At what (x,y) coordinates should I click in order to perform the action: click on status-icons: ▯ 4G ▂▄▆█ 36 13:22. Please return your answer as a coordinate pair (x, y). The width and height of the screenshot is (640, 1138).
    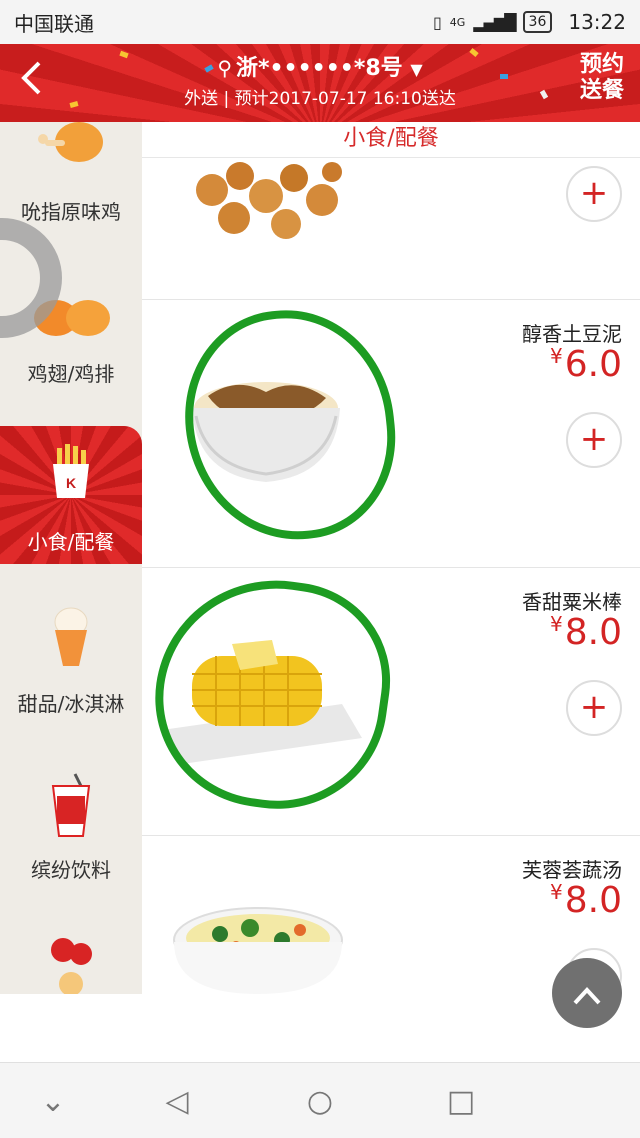
    Looking at the image, I should click on (529, 22).